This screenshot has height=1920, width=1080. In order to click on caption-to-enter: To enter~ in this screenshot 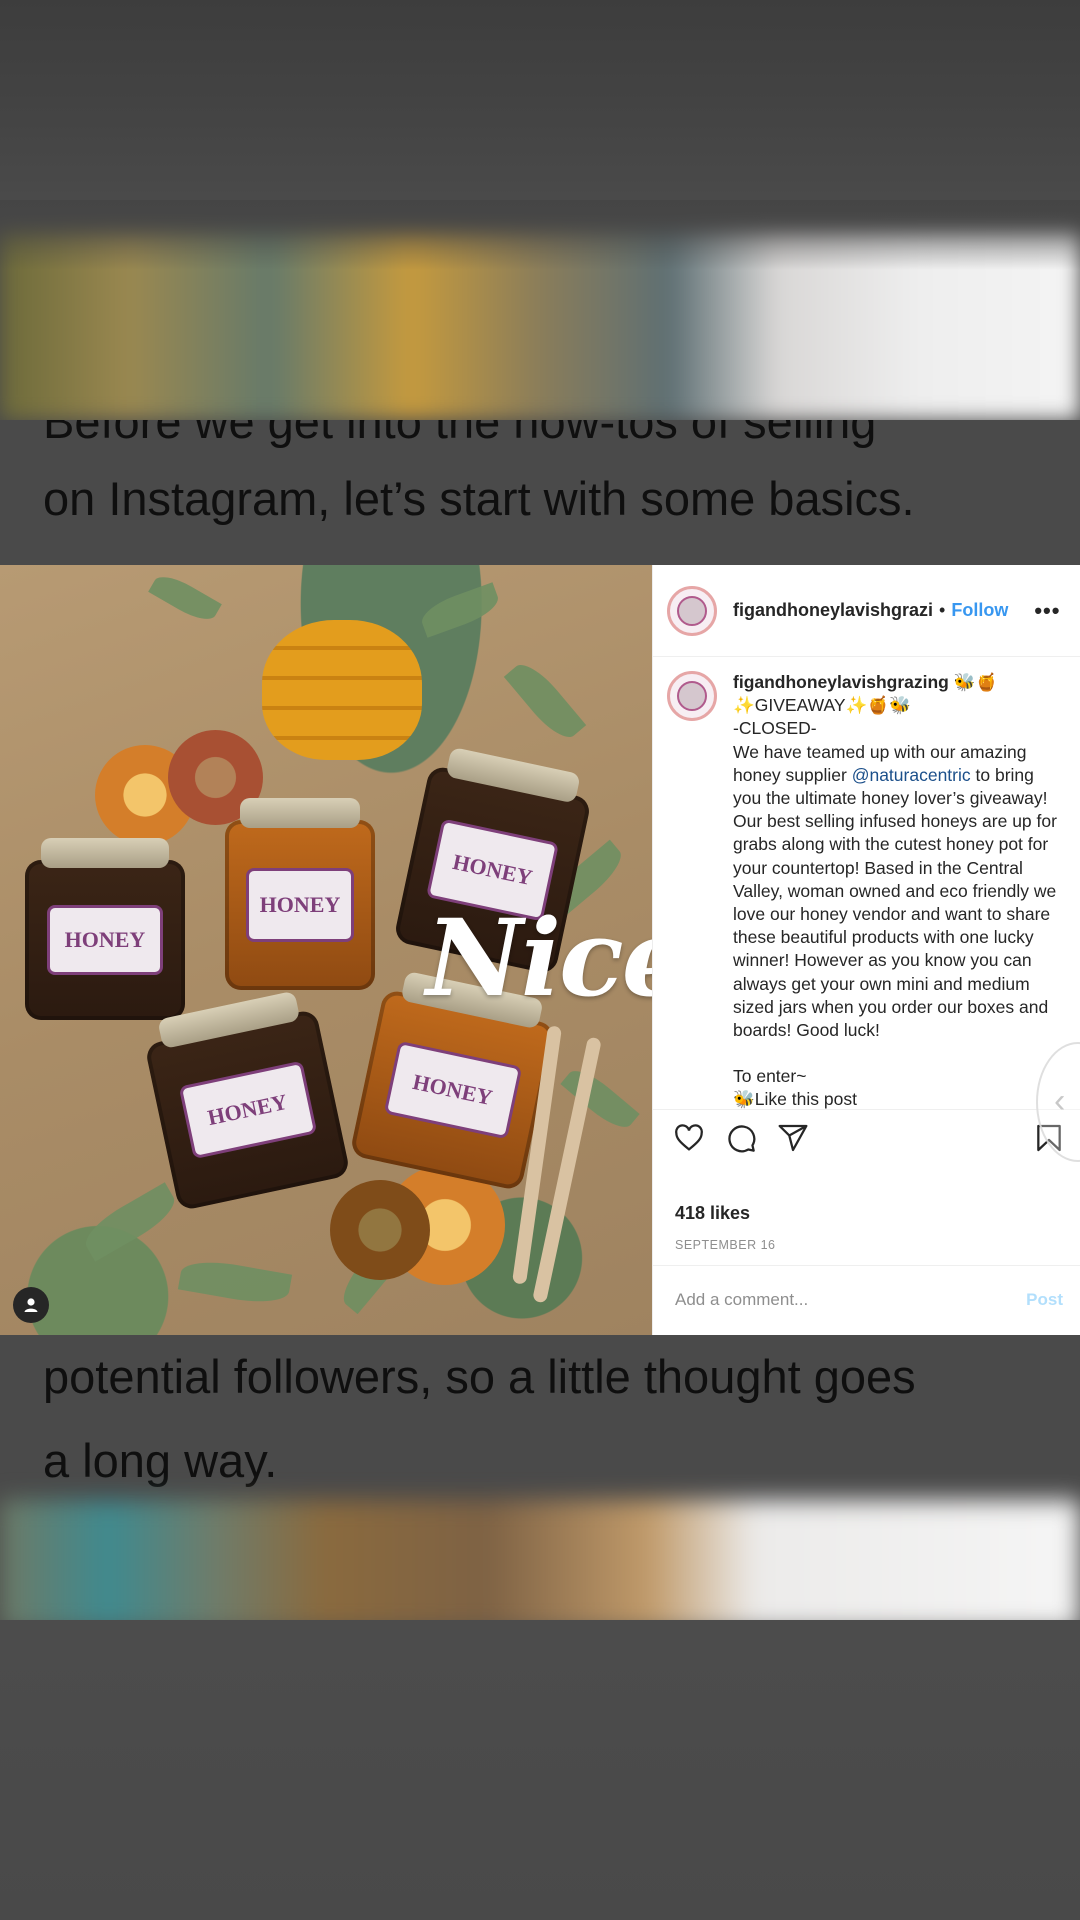, I will do `click(770, 1076)`.